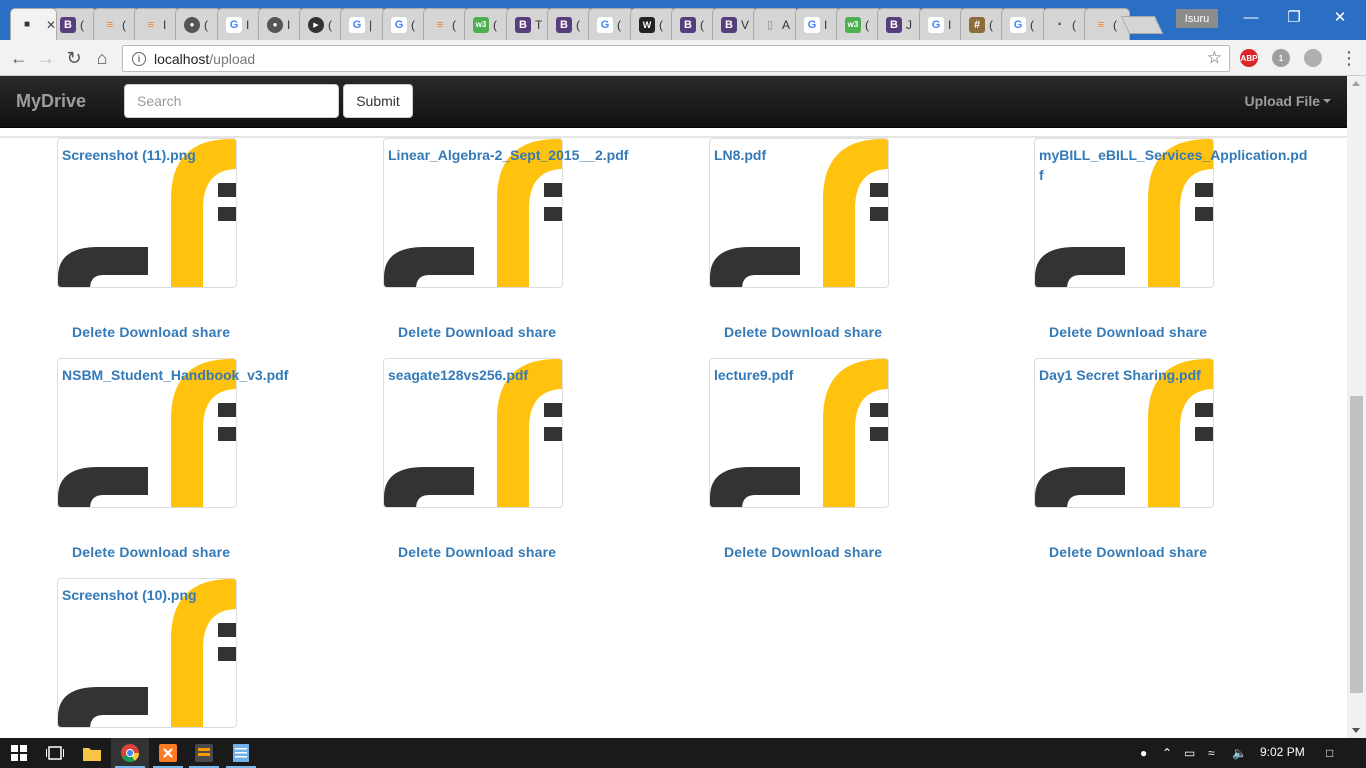 The image size is (1366, 768). What do you see at coordinates (735, 24) in the screenshot?
I see `browser-tab: BV` at bounding box center [735, 24].